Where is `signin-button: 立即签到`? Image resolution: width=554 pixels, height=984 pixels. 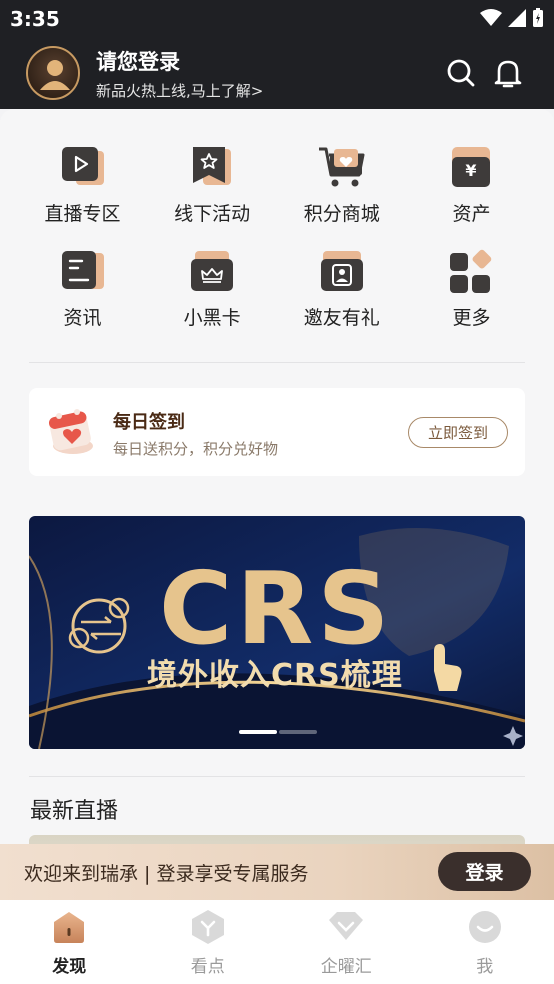 signin-button: 立即签到 is located at coordinates (458, 432).